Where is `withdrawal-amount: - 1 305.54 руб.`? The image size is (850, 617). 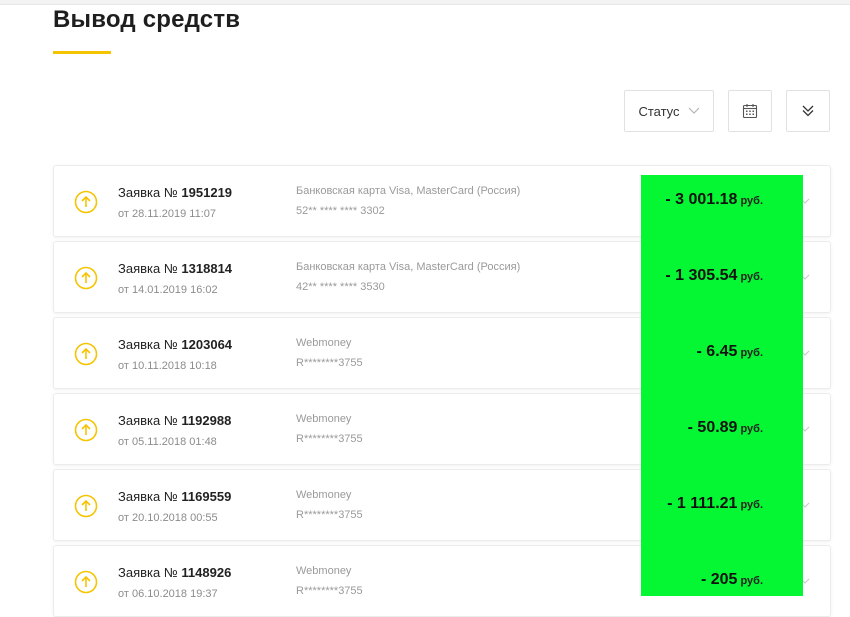 withdrawal-amount: - 1 305.54 руб. is located at coordinates (702, 276).